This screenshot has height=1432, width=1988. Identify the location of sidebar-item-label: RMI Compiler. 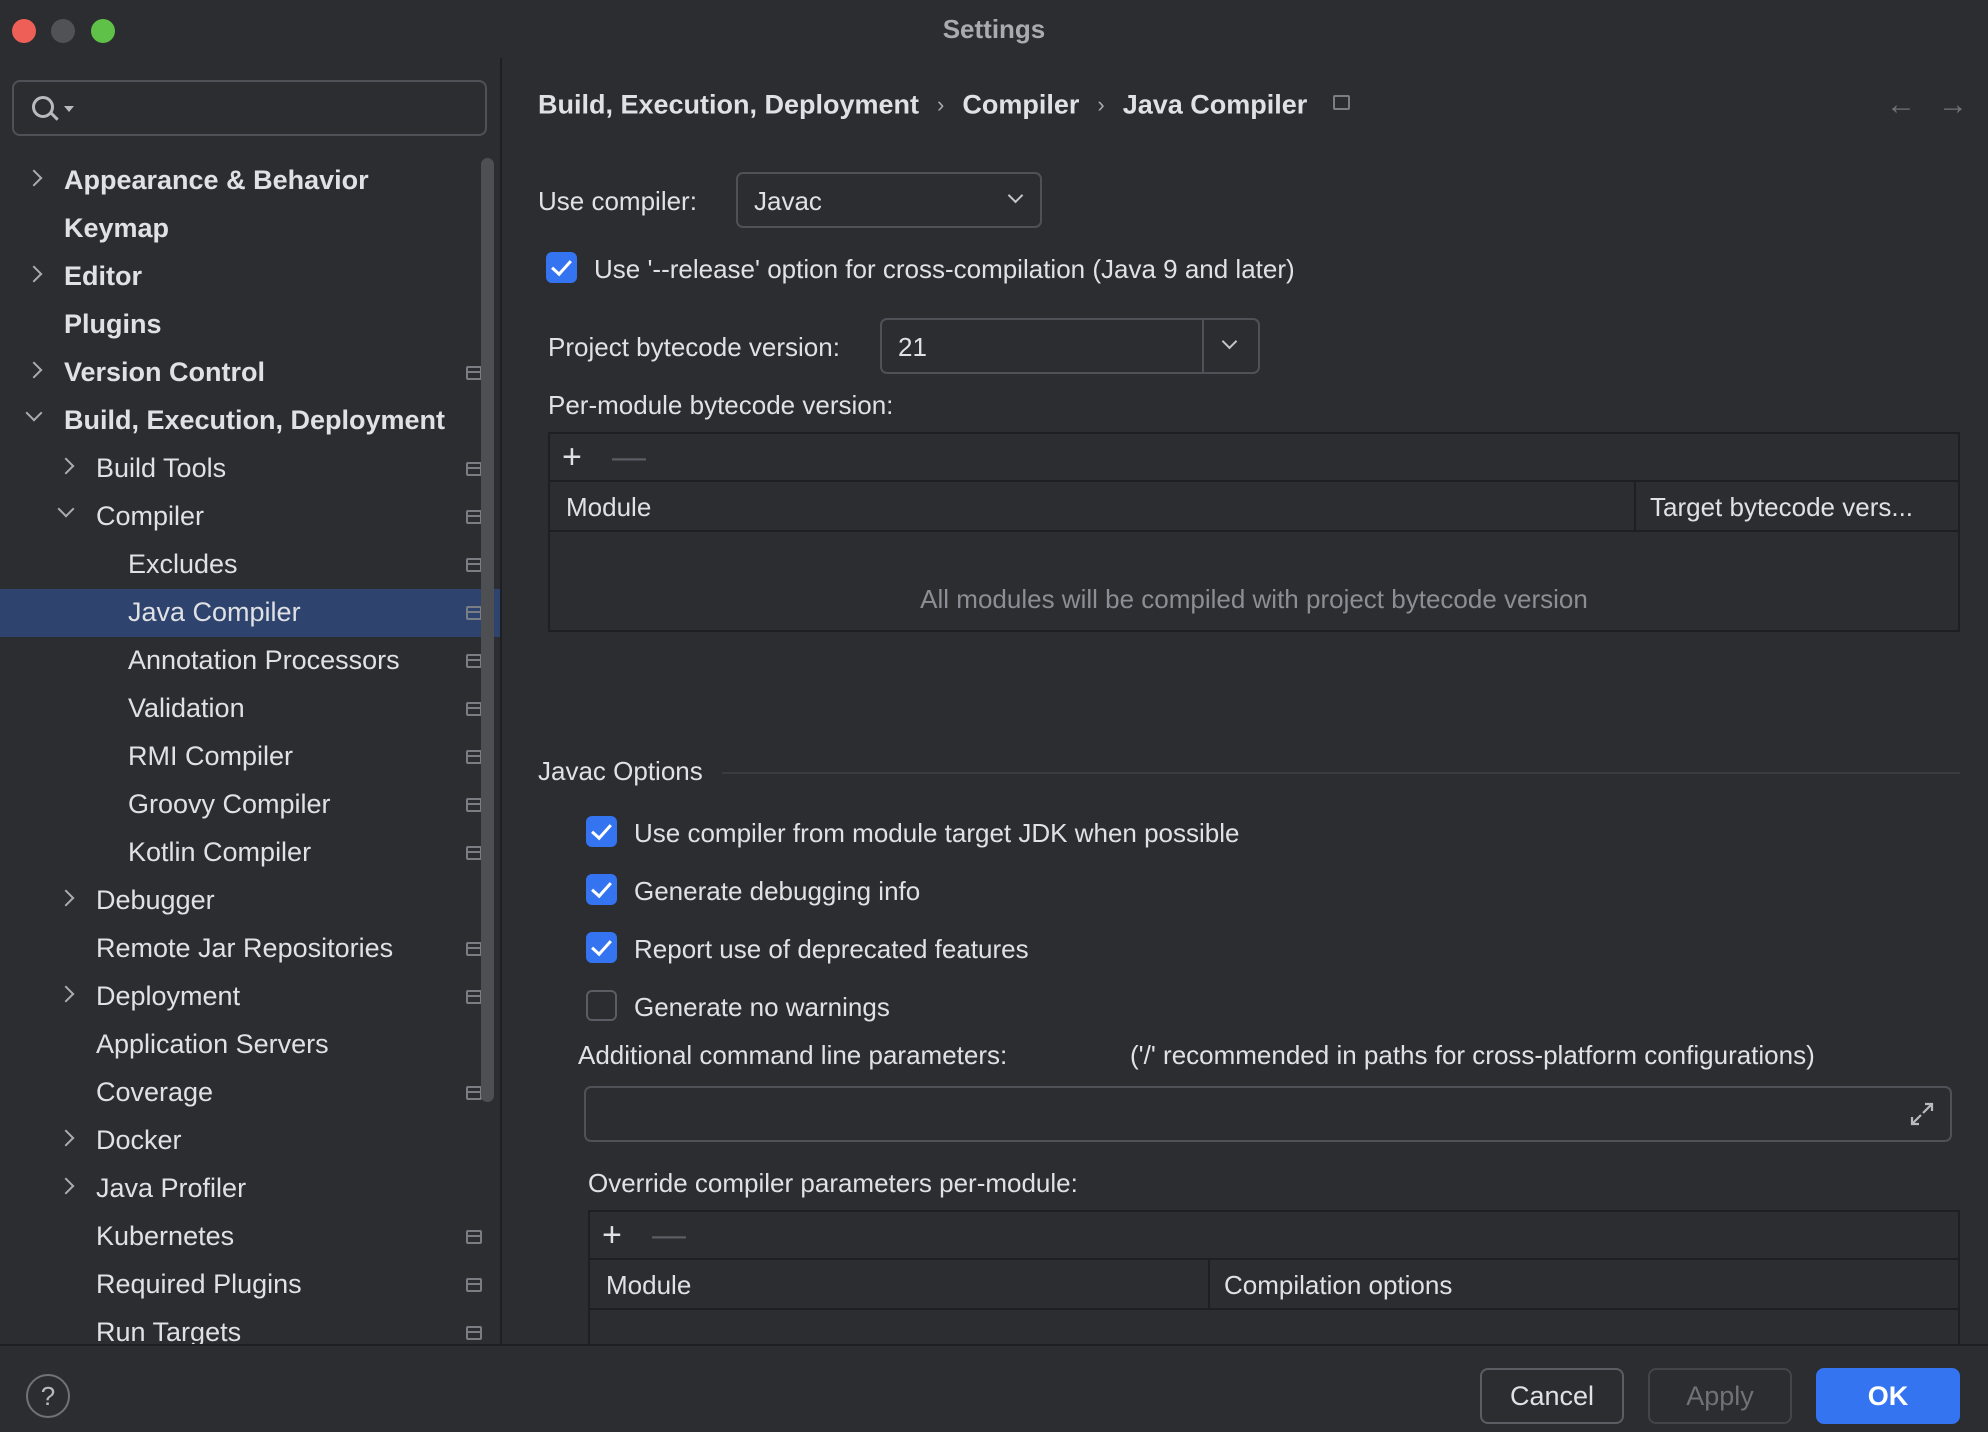
(211, 756).